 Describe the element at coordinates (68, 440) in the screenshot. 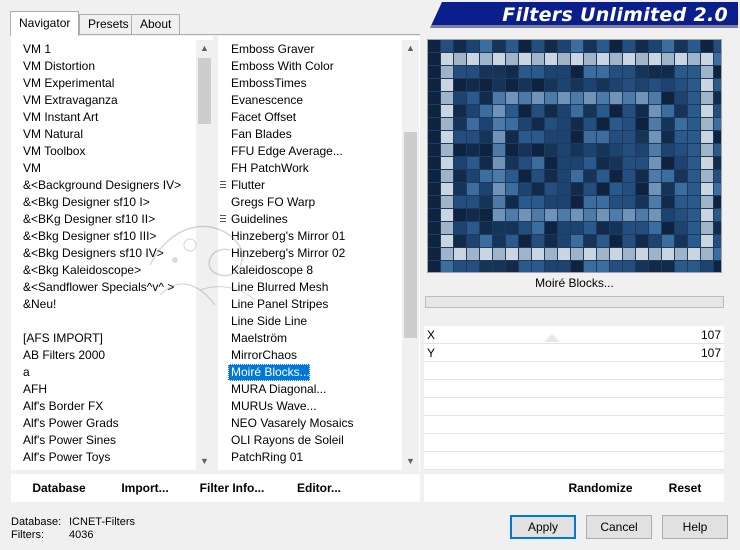

I see `category-item: Alf's Power Sines` at that location.